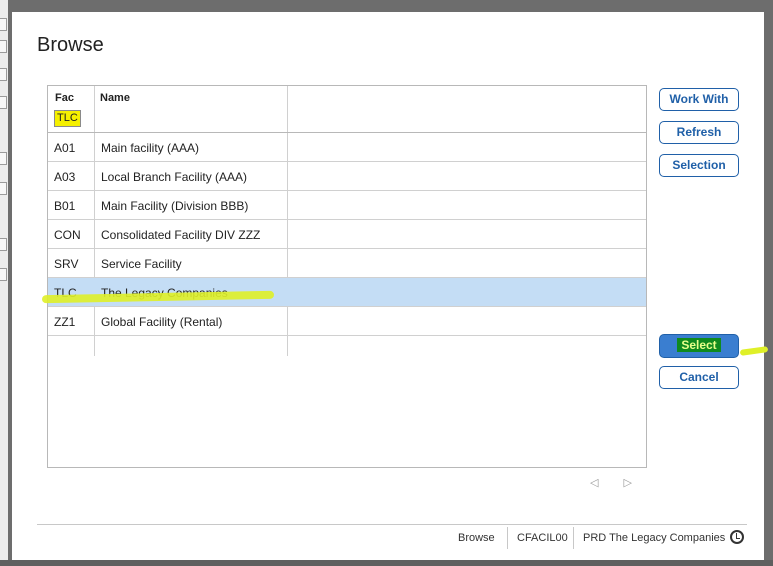 This screenshot has width=773, height=566. I want to click on grid-pager: ◁ ▷, so click(622, 482).